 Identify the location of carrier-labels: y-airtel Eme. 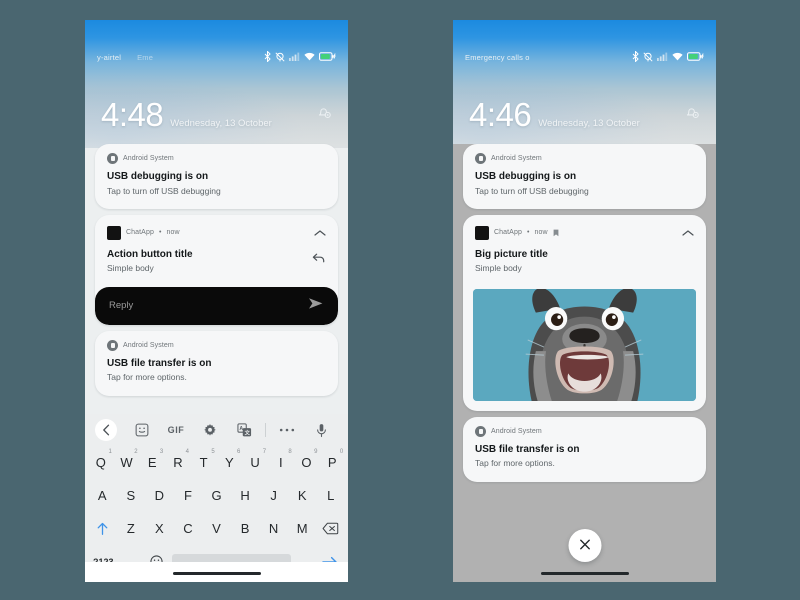
(125, 57).